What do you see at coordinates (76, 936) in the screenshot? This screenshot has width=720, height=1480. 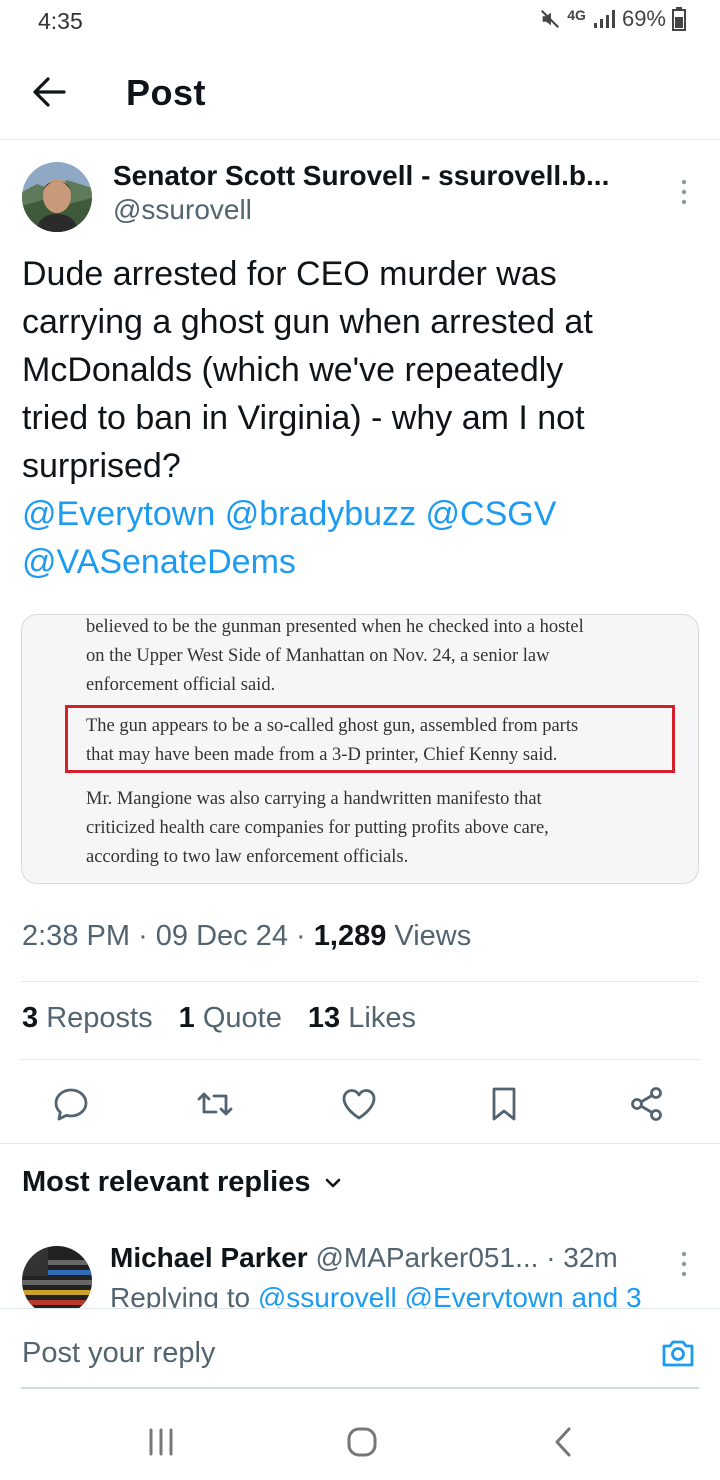 I see `post-time: 2:38 PM` at bounding box center [76, 936].